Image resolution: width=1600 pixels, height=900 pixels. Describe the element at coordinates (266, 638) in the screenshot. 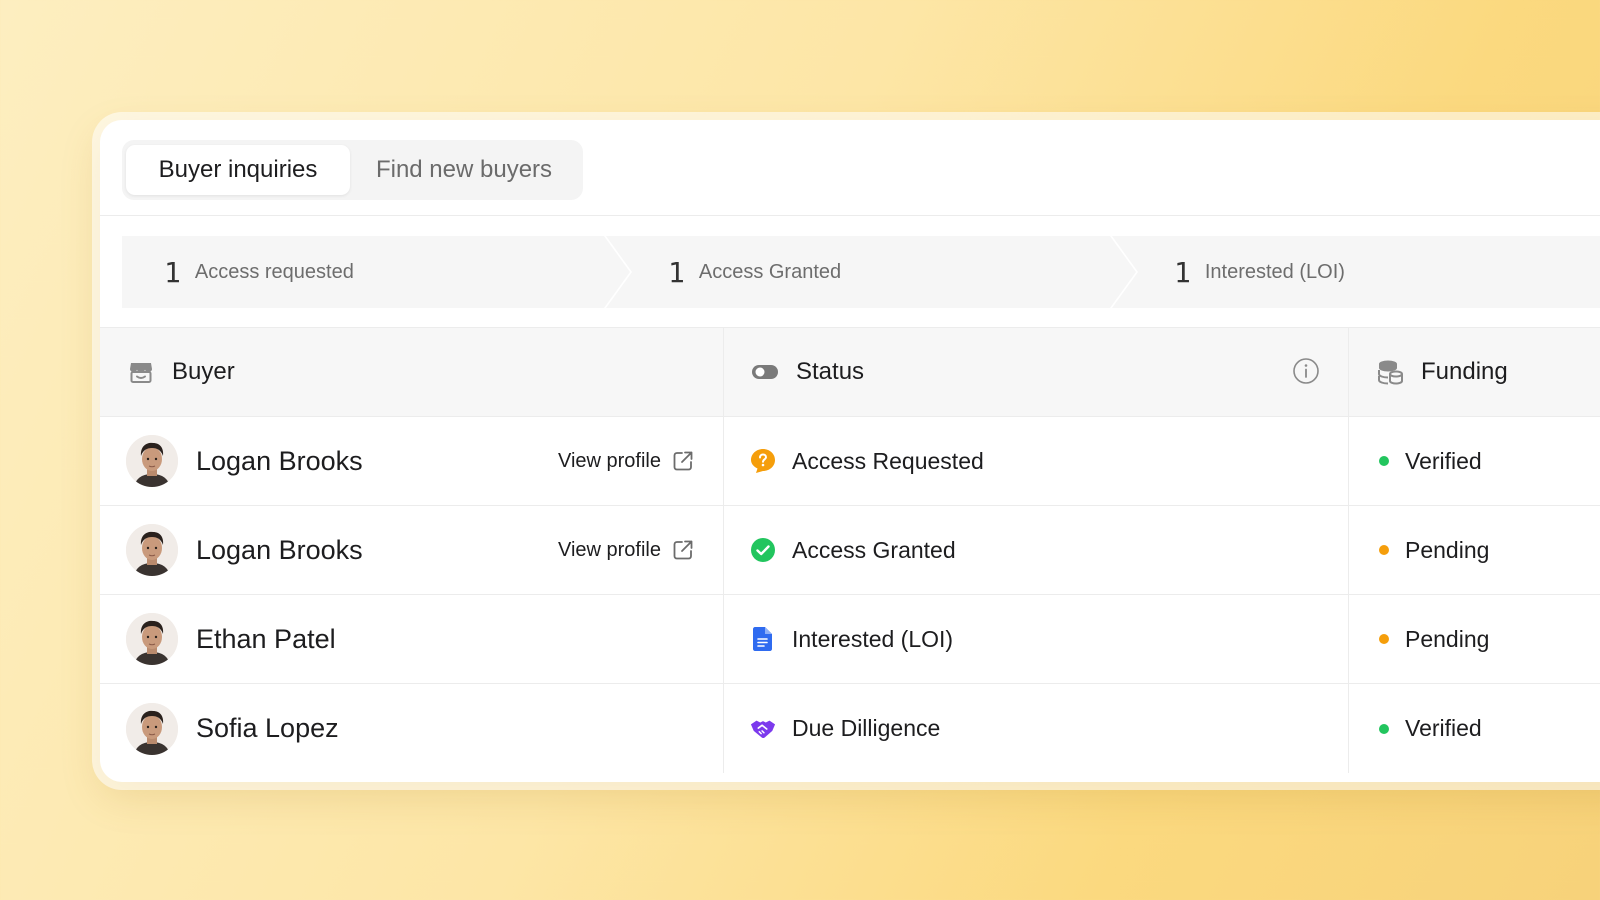

I see `buyer-name: Ethan Patel` at that location.